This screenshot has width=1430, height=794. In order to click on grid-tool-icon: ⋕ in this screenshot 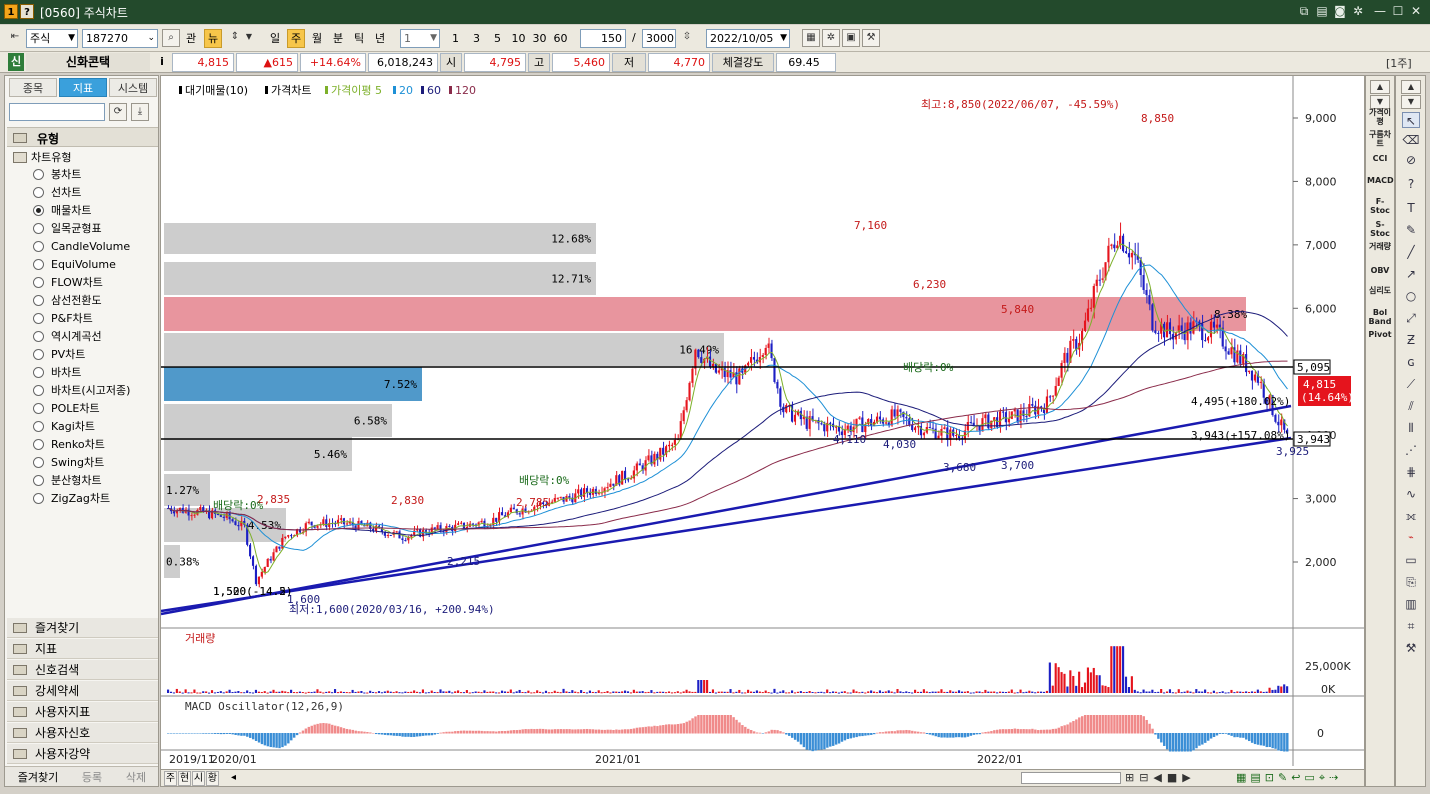, I will do `click(1411, 472)`.